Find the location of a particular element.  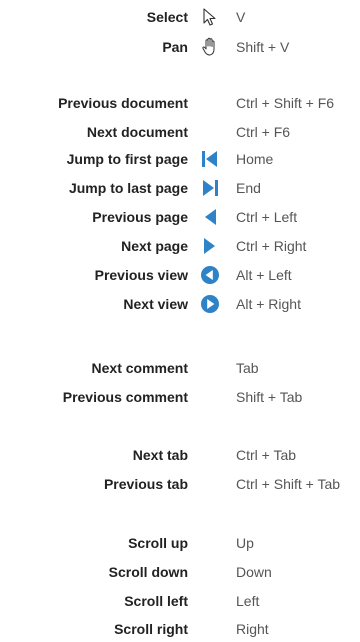

shortcut-row-scroll-right: Scroll right Right is located at coordinates (180, 629).